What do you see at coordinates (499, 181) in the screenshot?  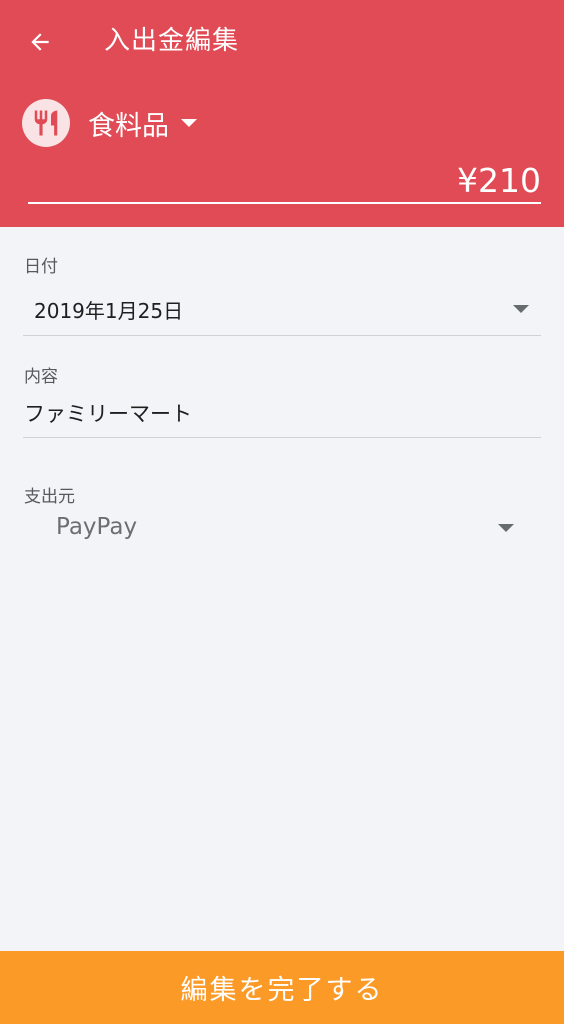 I see `amount-value: ¥210` at bounding box center [499, 181].